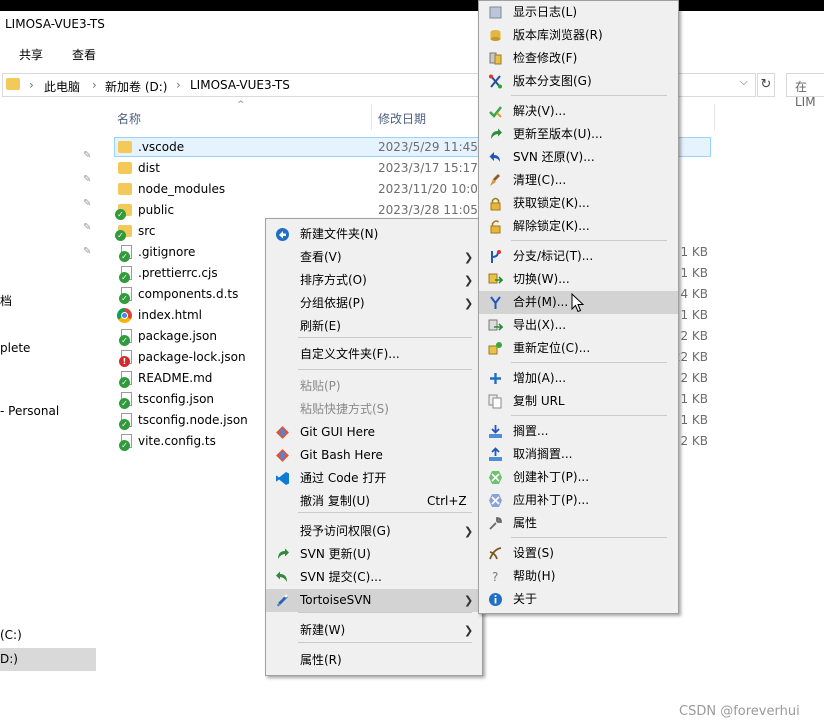  What do you see at coordinates (766, 85) in the screenshot?
I see `refresh-icon: ↻` at bounding box center [766, 85].